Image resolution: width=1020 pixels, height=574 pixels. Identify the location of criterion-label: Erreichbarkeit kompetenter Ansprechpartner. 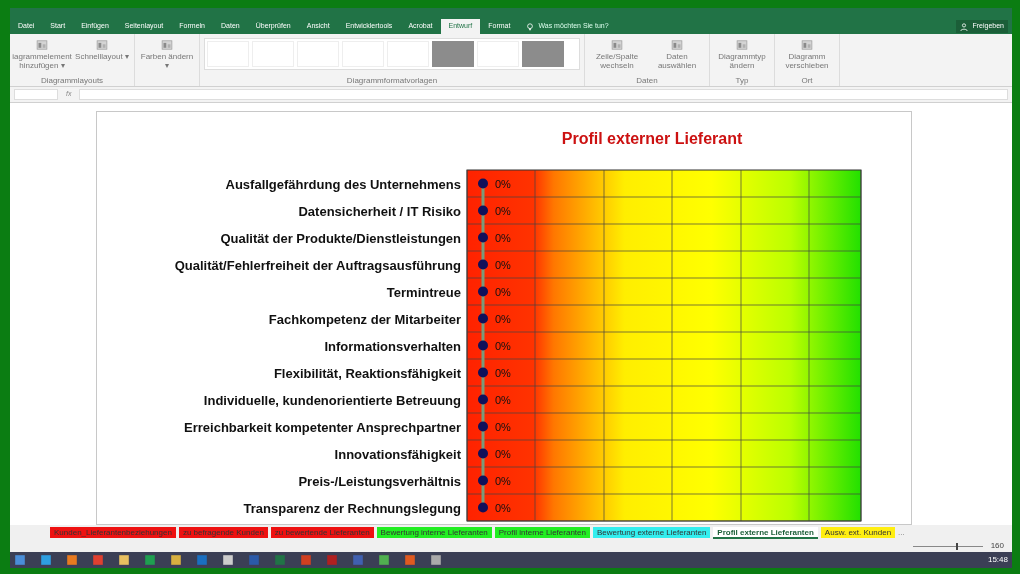
(322, 427).